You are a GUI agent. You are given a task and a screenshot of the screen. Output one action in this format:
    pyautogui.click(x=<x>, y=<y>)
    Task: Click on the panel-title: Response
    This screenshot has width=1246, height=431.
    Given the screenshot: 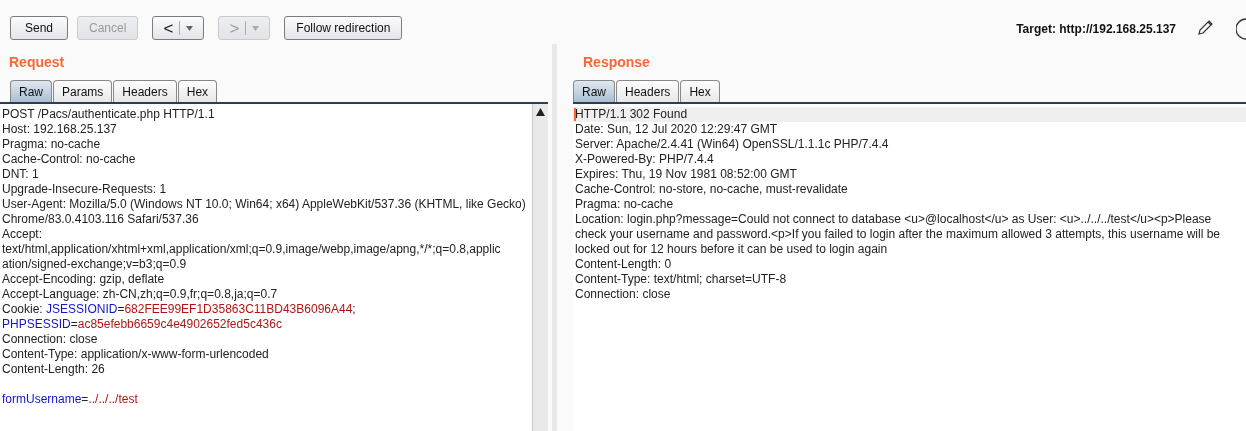 What is the action you would take?
    pyautogui.click(x=616, y=61)
    